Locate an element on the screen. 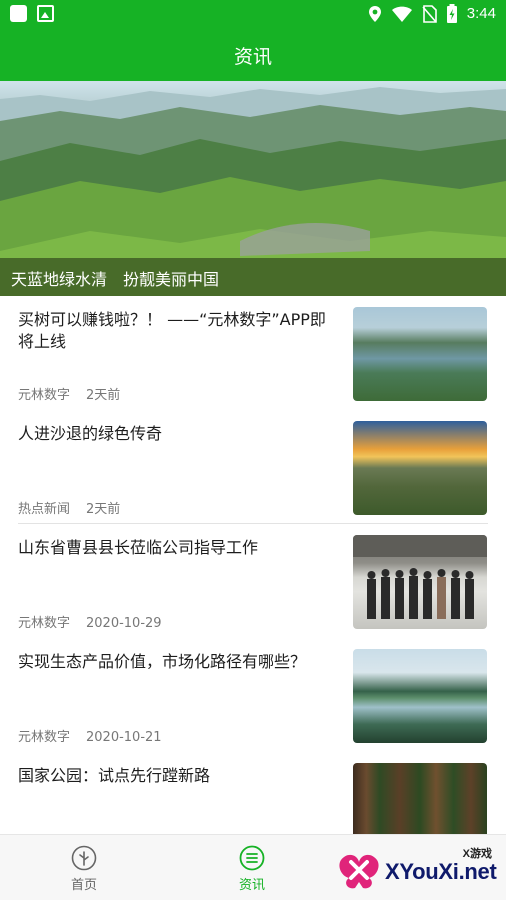  image-icon is located at coordinates (45, 13).